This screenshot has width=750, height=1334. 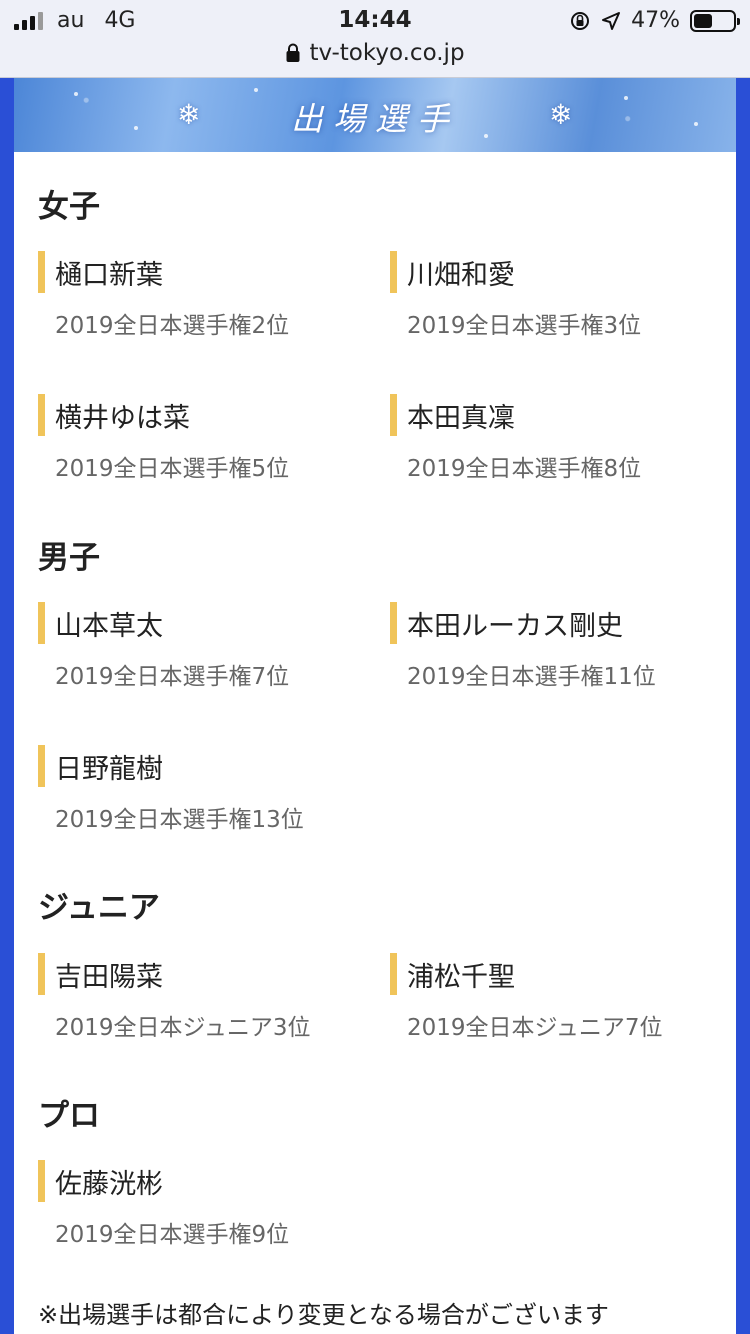 What do you see at coordinates (375, 39) in the screenshot?
I see `status-bar: au 4G 14:44 47% tv-tokyo.co.jp` at bounding box center [375, 39].